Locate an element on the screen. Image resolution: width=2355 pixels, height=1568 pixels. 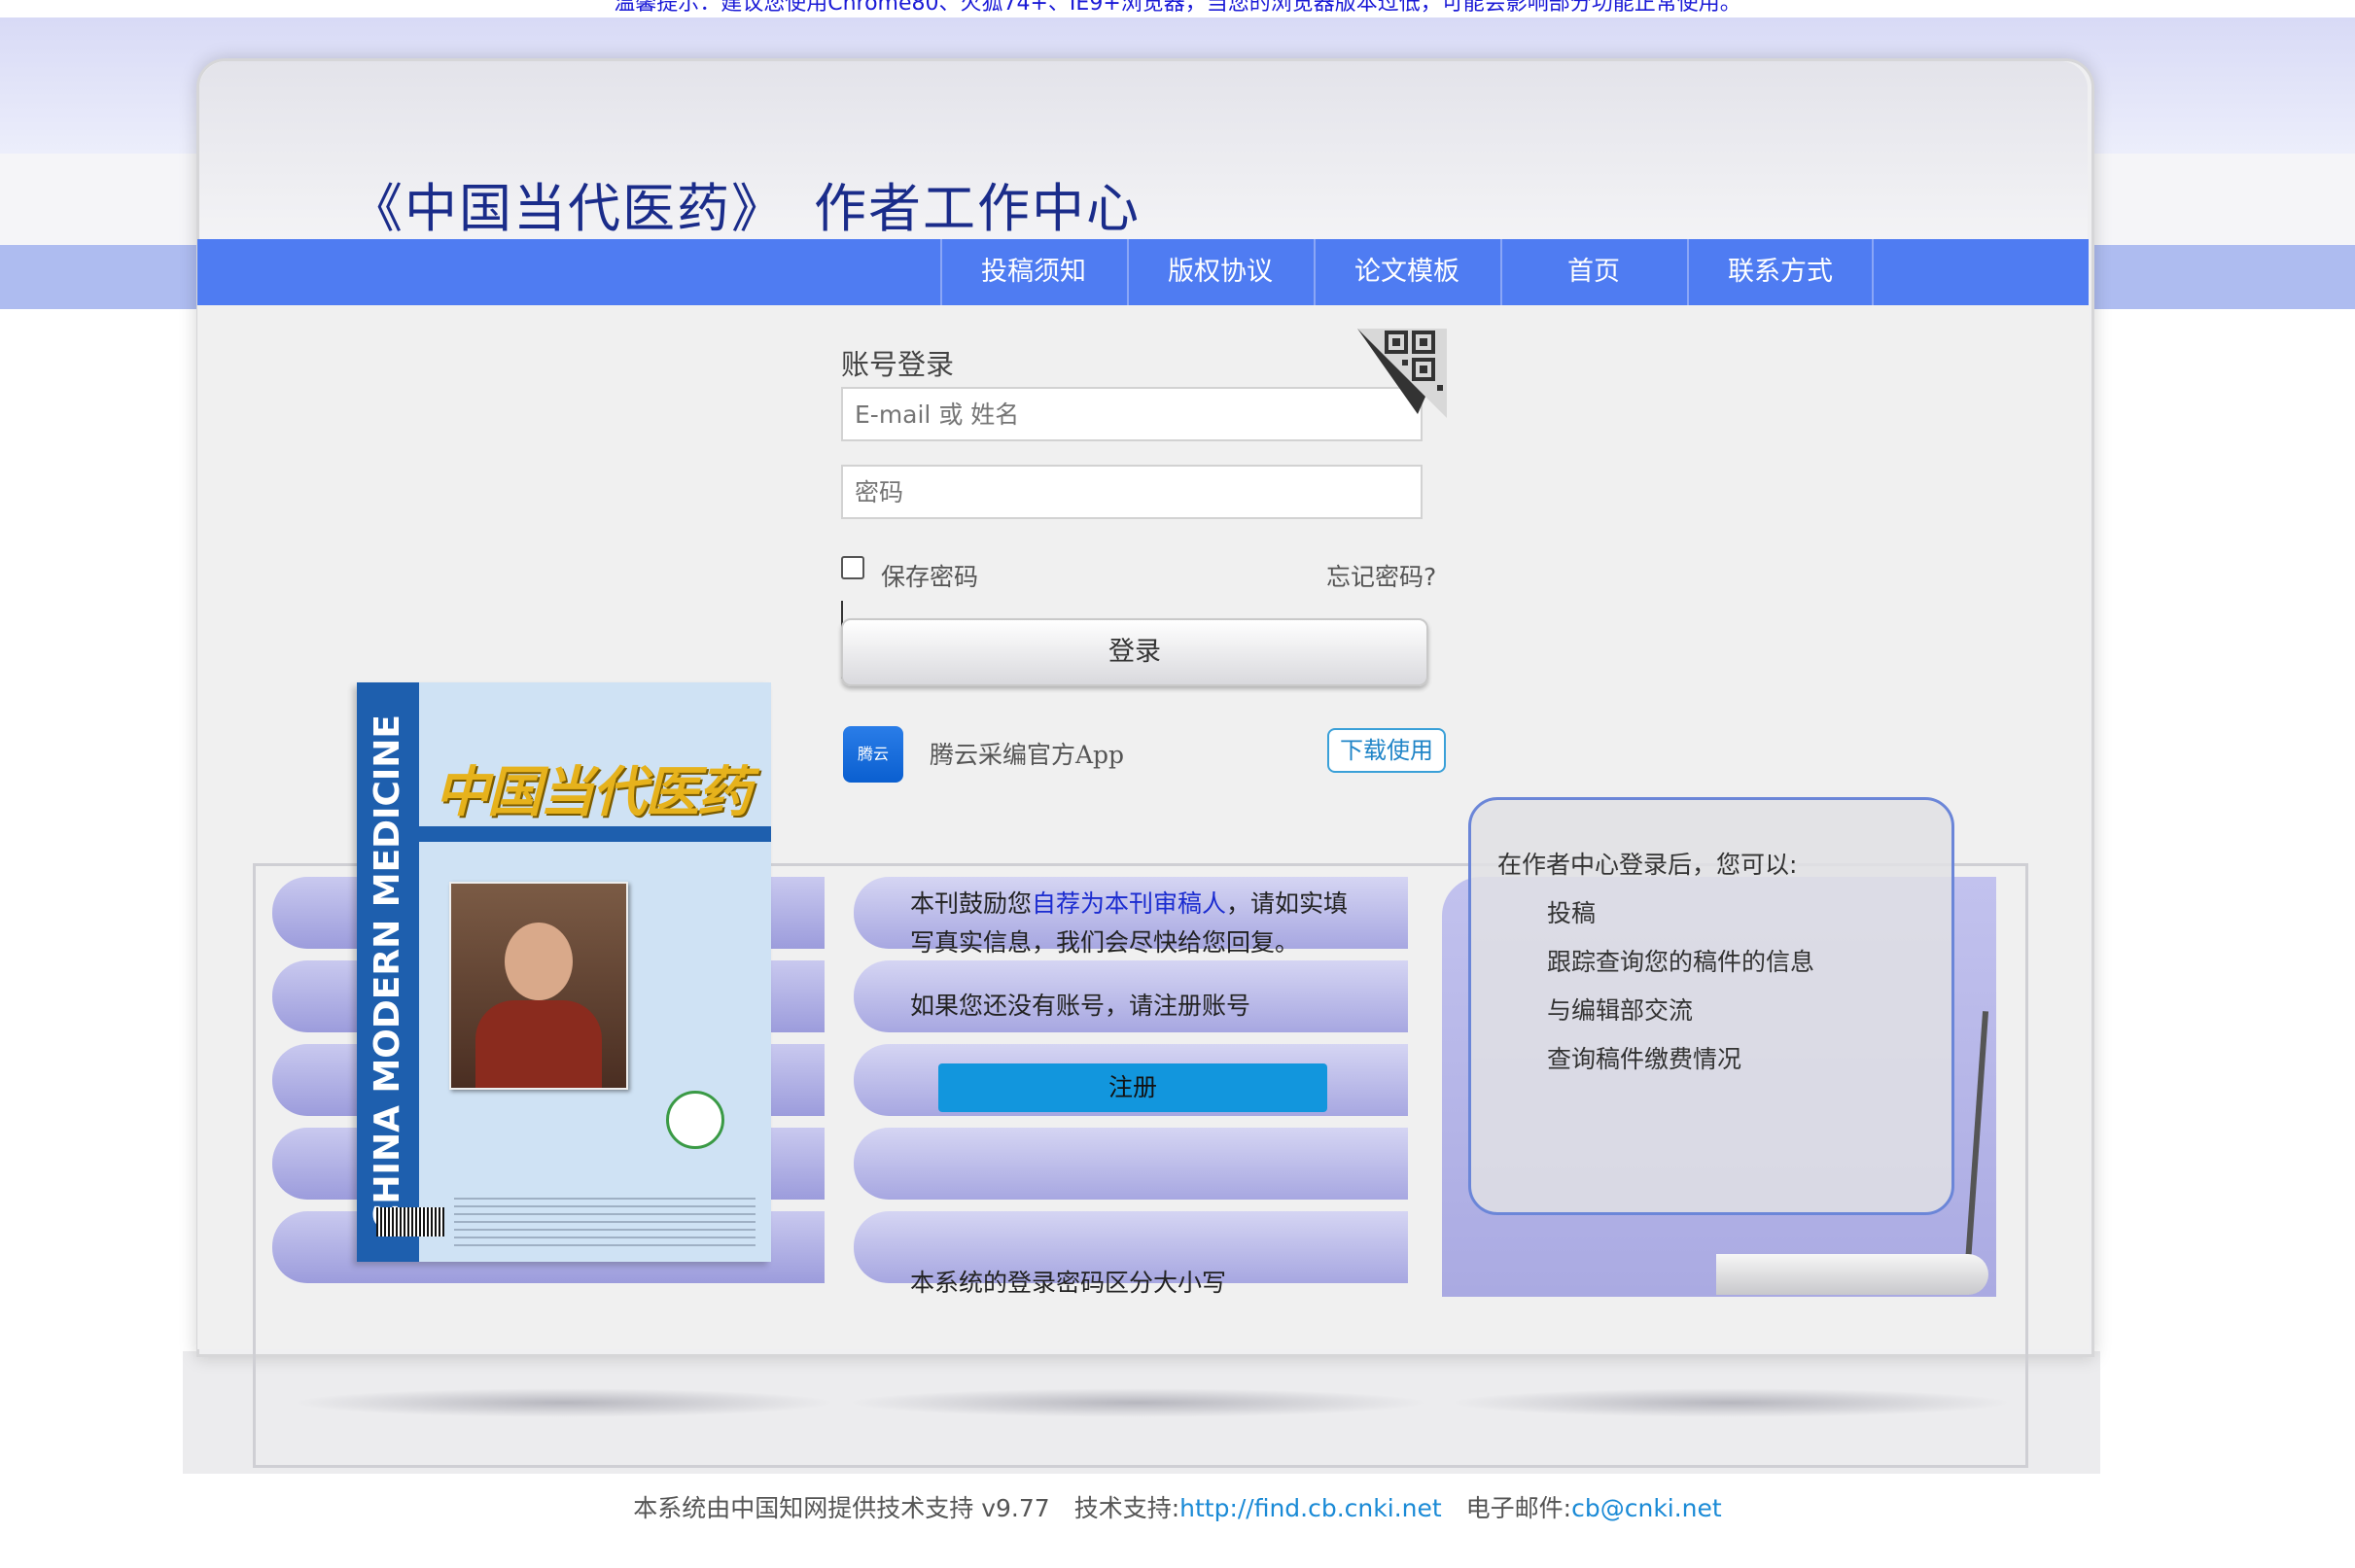
username-input is located at coordinates (1132, 414).